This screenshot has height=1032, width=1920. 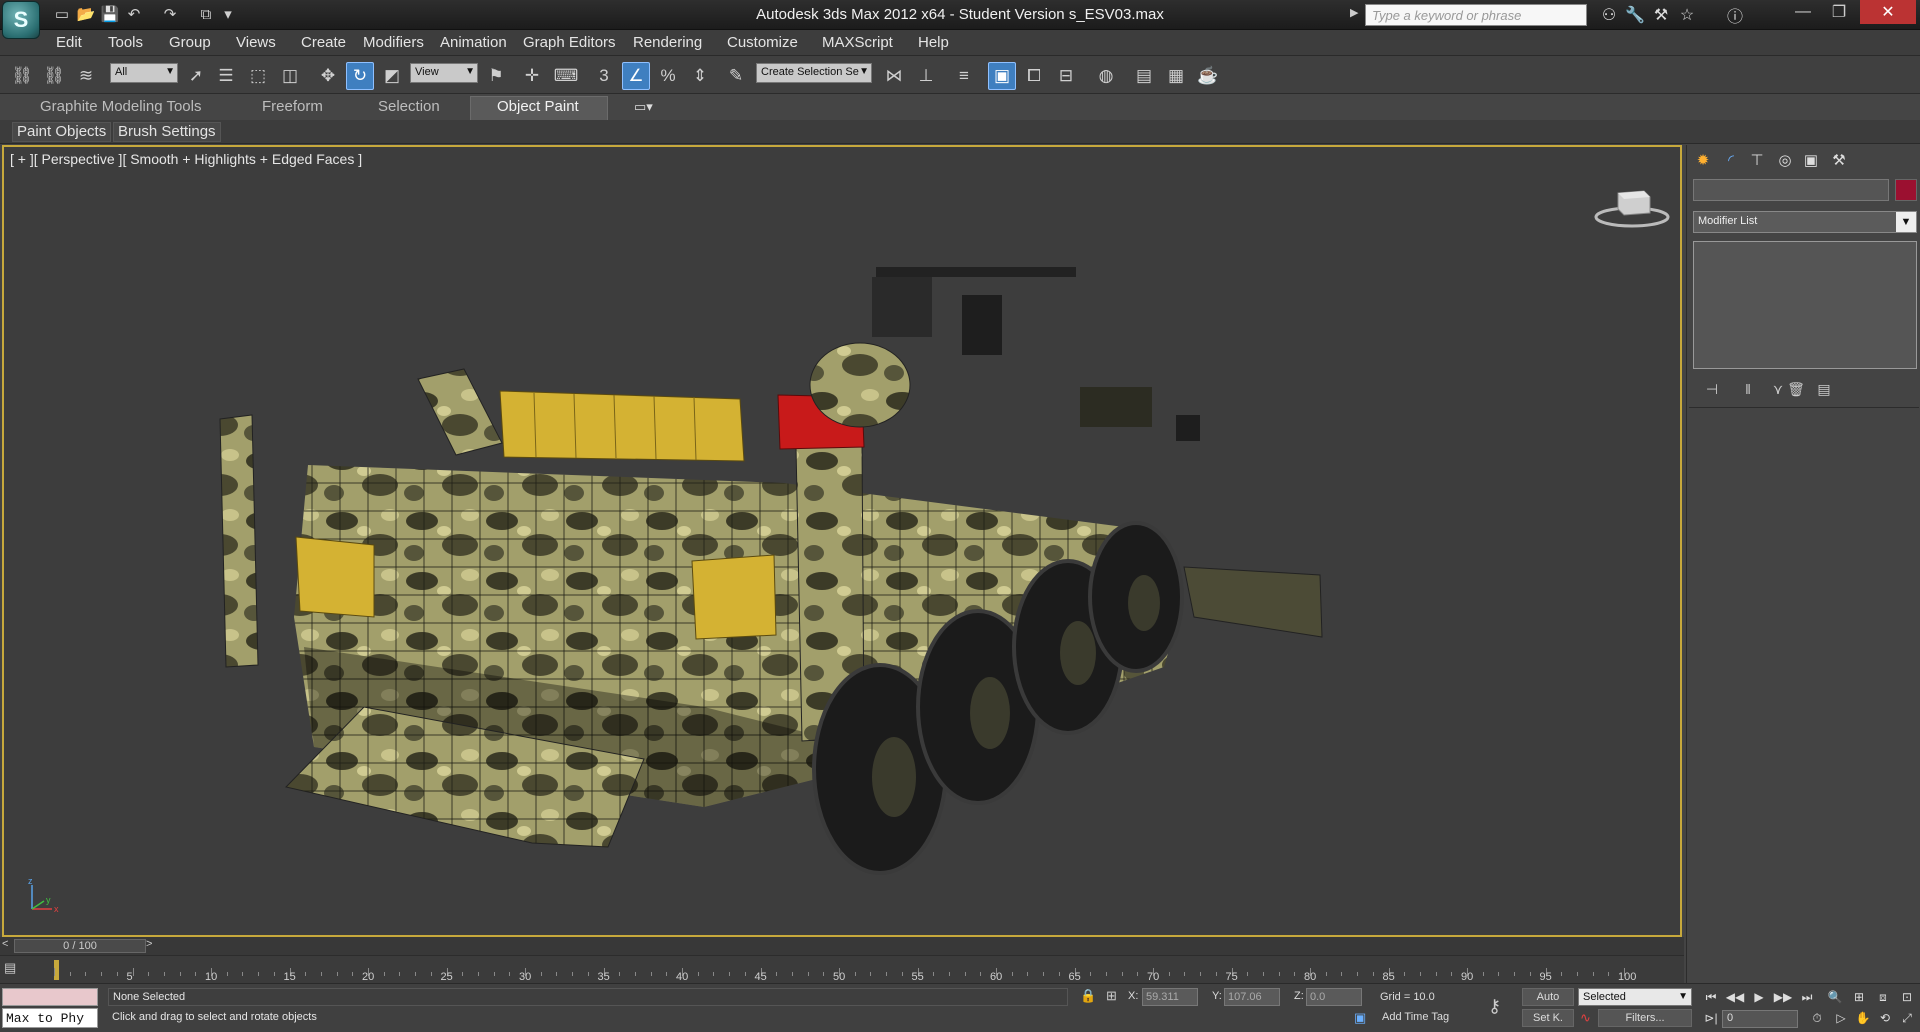 I want to click on key-filter-dropdown: Selected ▼, so click(x=1635, y=997).